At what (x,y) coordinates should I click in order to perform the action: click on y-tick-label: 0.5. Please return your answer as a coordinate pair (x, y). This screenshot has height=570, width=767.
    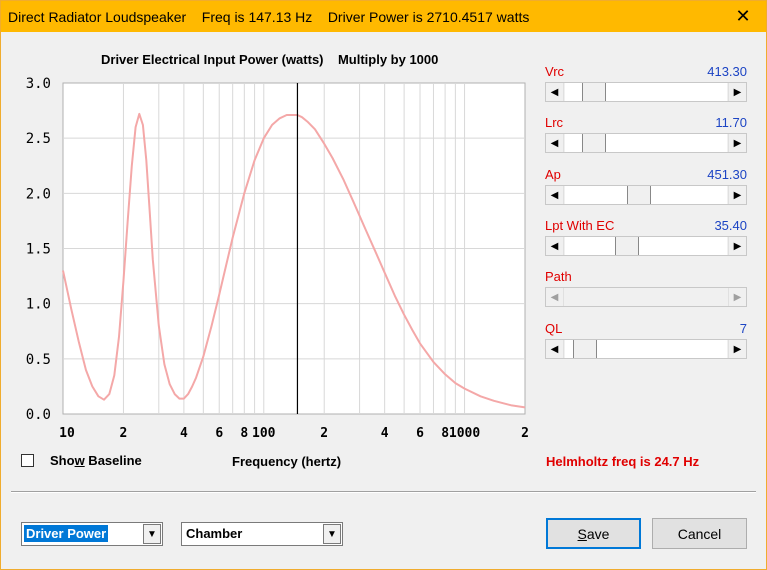
    Looking at the image, I should click on (38, 360).